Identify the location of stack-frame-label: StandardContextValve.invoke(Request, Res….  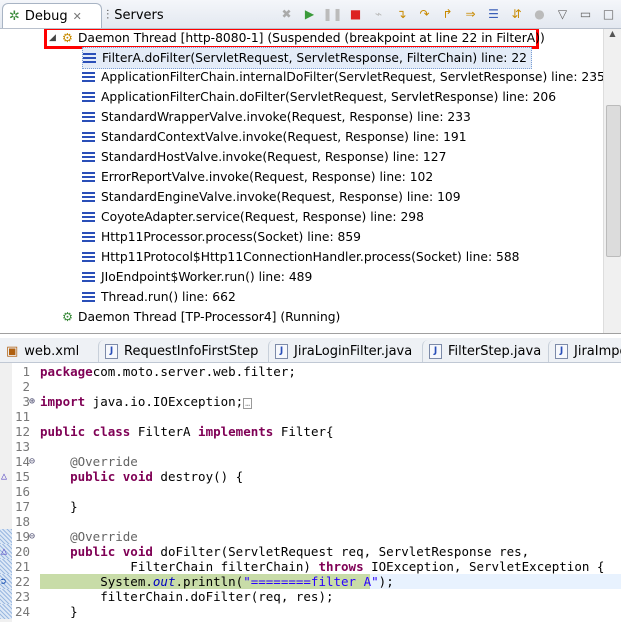
(284, 137).